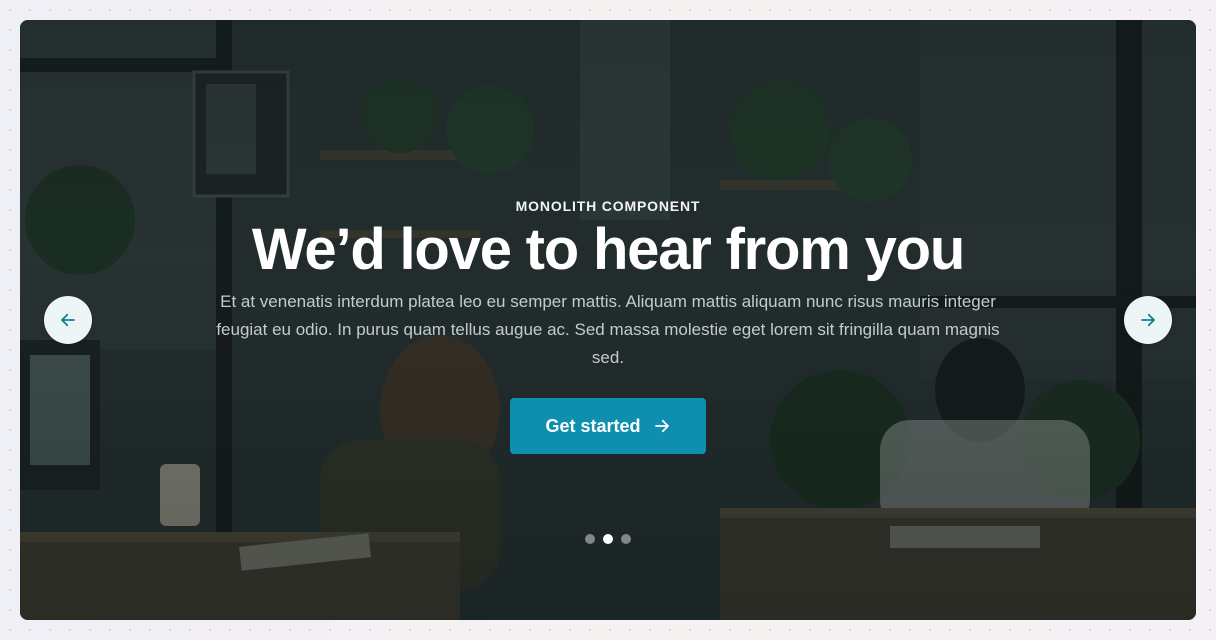  I want to click on arrow-left-icon, so click(68, 320).